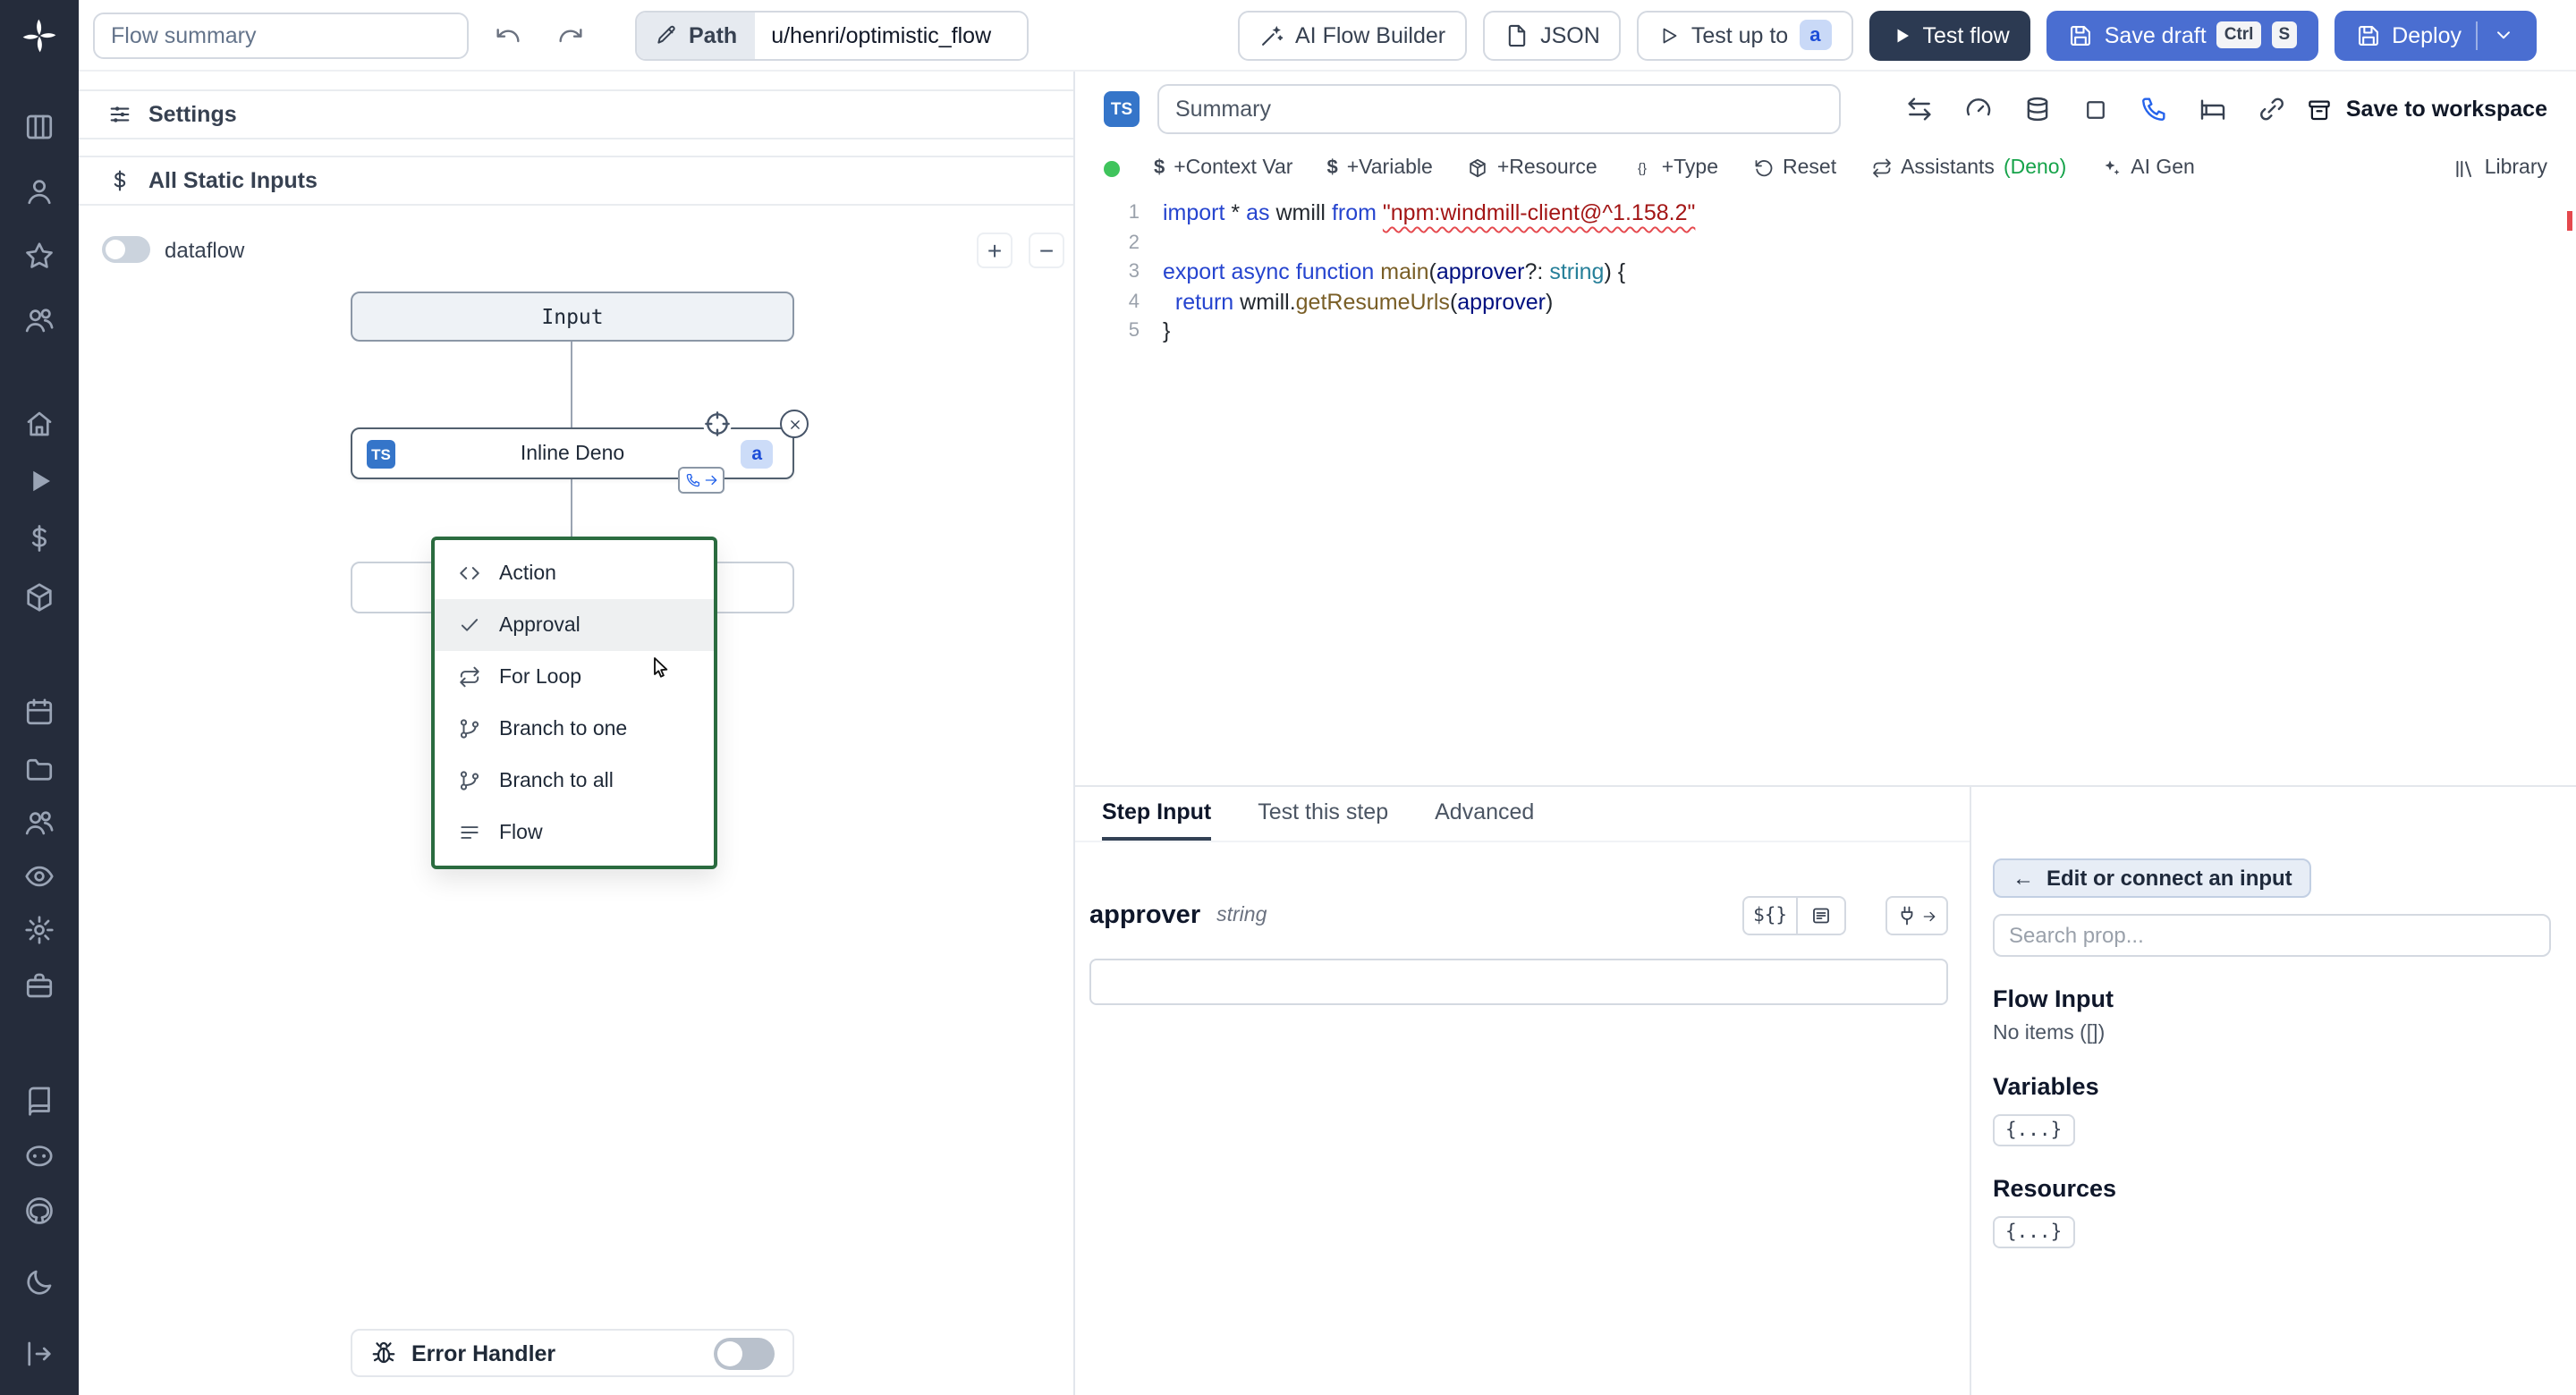 This screenshot has height=1395, width=2576. What do you see at coordinates (1484, 820) in the screenshot?
I see `tab-advanced: Advanced` at bounding box center [1484, 820].